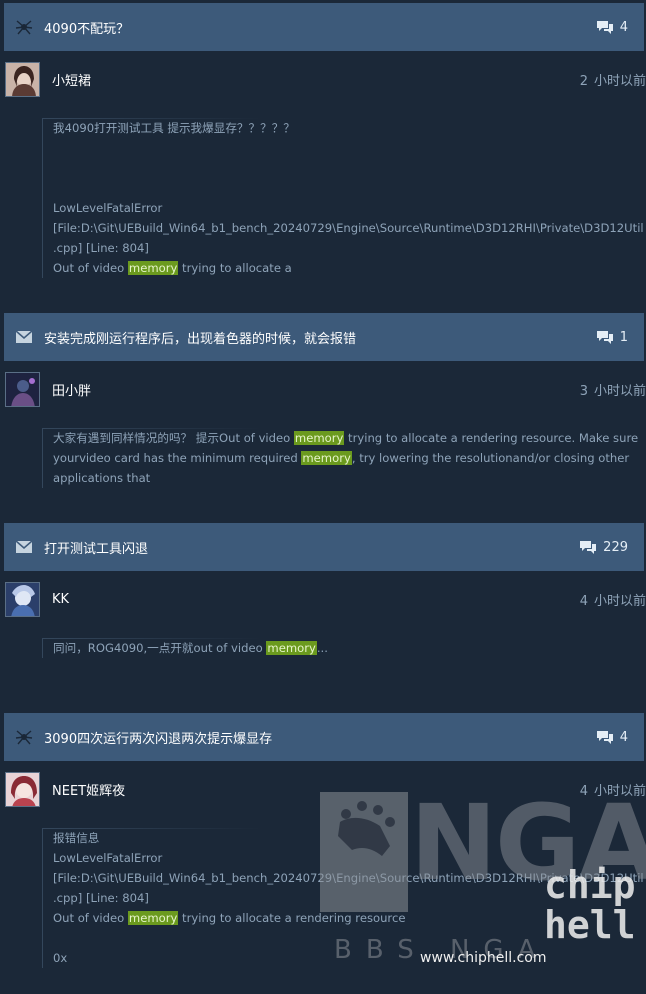 This screenshot has width=646, height=994. Describe the element at coordinates (102, 478) in the screenshot. I see `snippet-text: applications that` at that location.